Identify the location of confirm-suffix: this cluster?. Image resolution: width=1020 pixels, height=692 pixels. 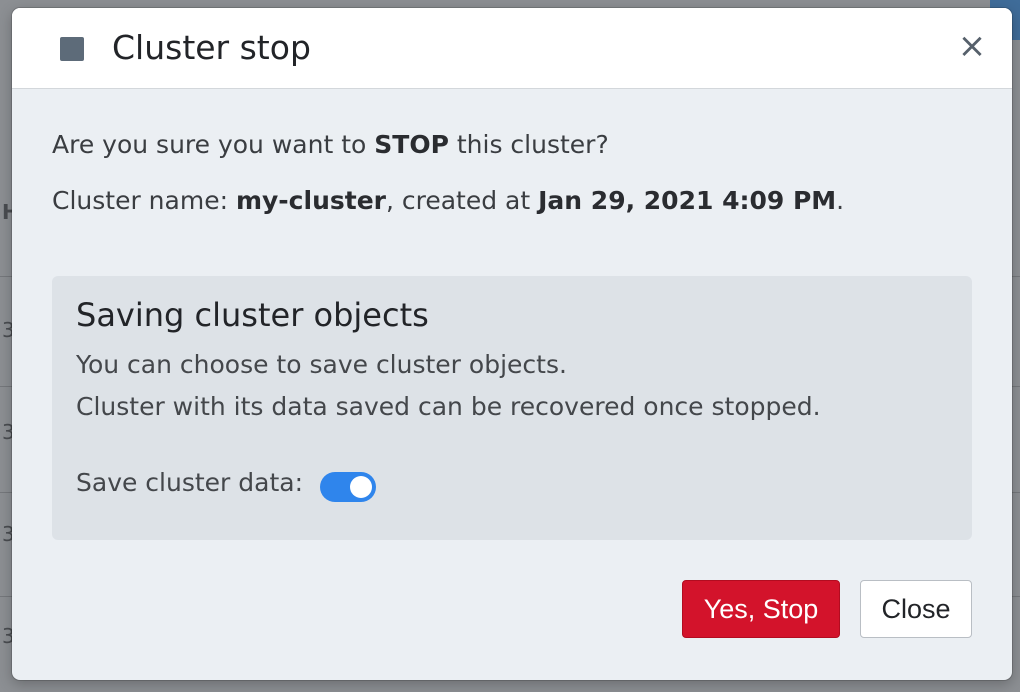
(528, 144).